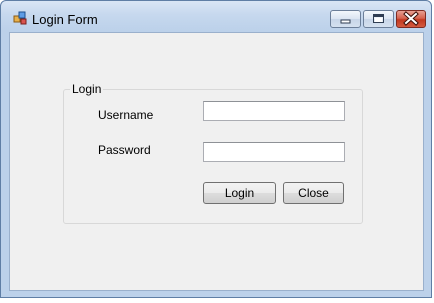 The image size is (434, 303). Describe the element at coordinates (20, 18) in the screenshot. I see `form-app-icon` at that location.